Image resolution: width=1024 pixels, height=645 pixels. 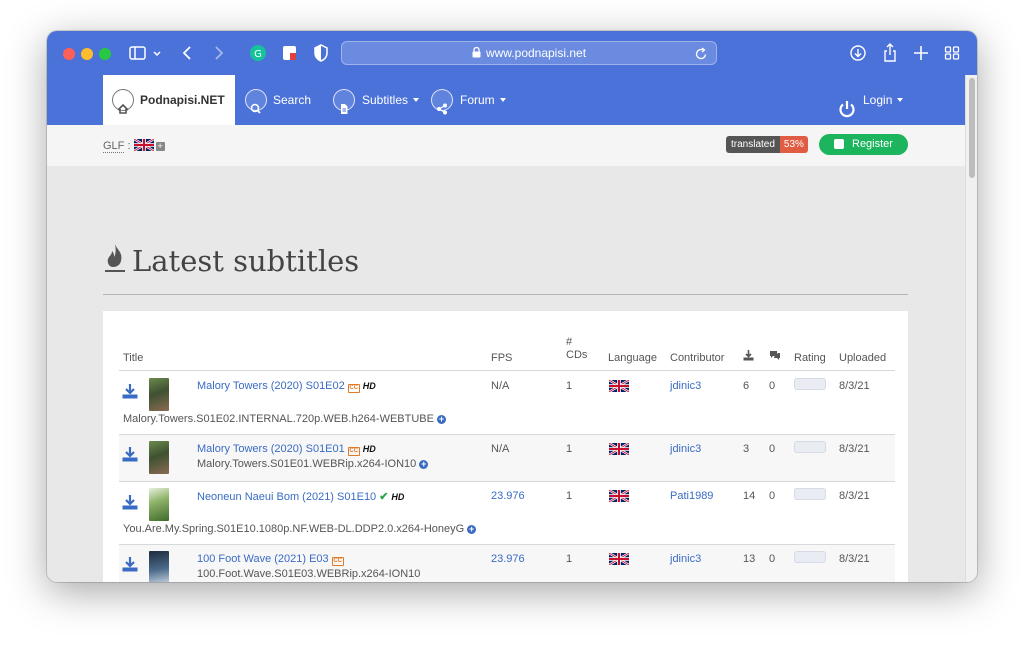 I want to click on page-heading-text: Latest subtitles, so click(x=246, y=261).